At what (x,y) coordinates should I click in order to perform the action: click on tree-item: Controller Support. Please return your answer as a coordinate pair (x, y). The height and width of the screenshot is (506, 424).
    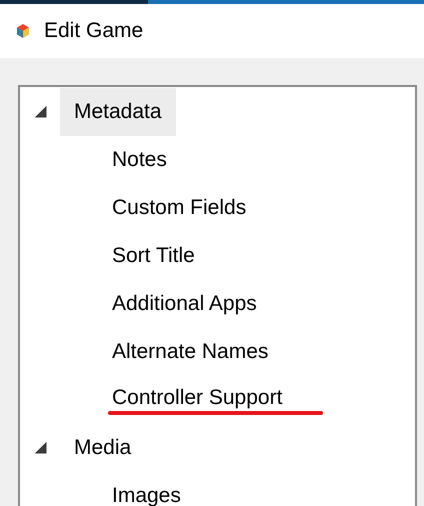
    Looking at the image, I should click on (197, 398).